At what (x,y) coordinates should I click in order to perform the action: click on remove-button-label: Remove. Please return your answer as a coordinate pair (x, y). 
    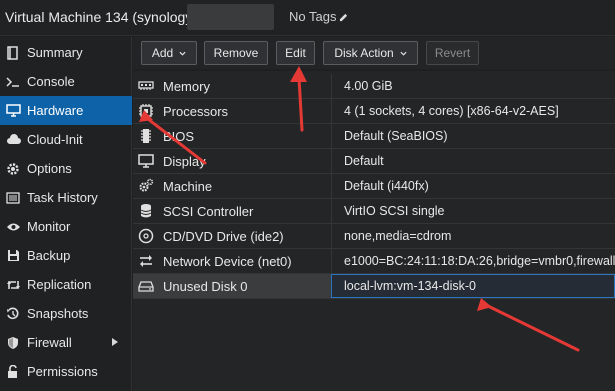
    Looking at the image, I should click on (236, 53).